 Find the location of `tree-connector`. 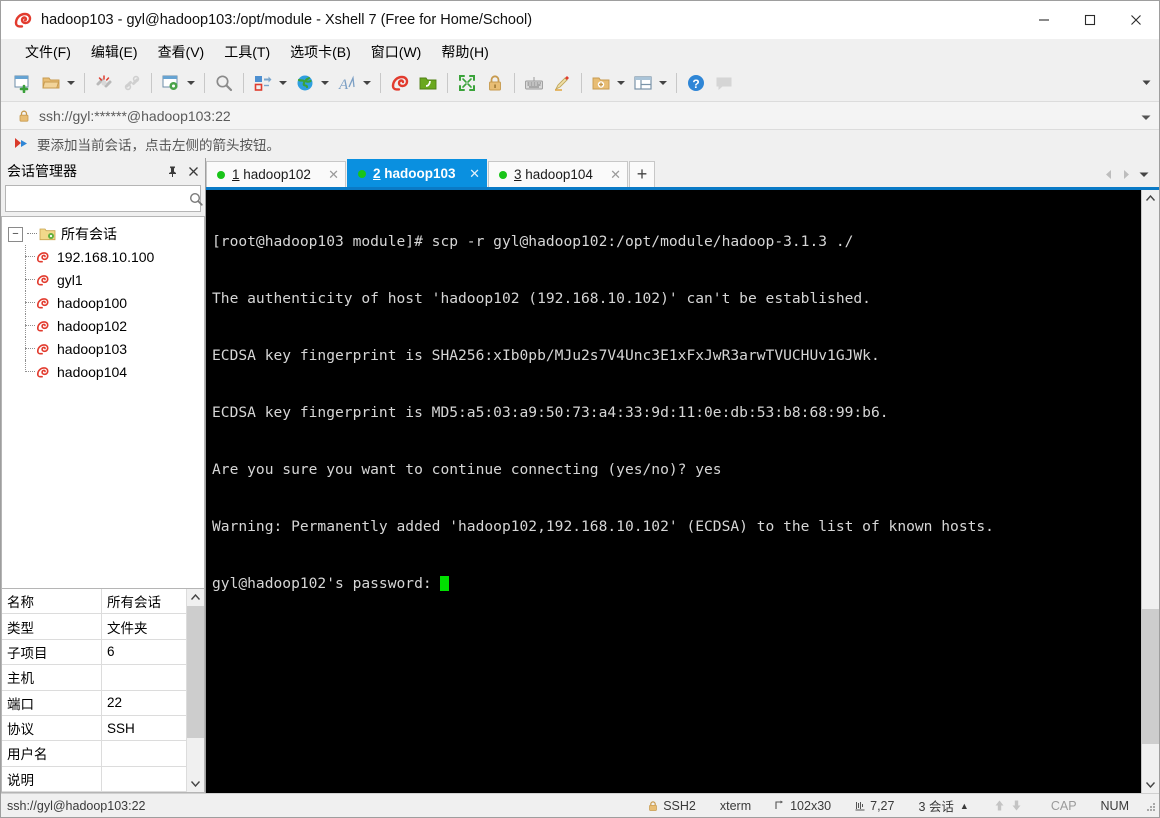

tree-connector is located at coordinates (30, 279).